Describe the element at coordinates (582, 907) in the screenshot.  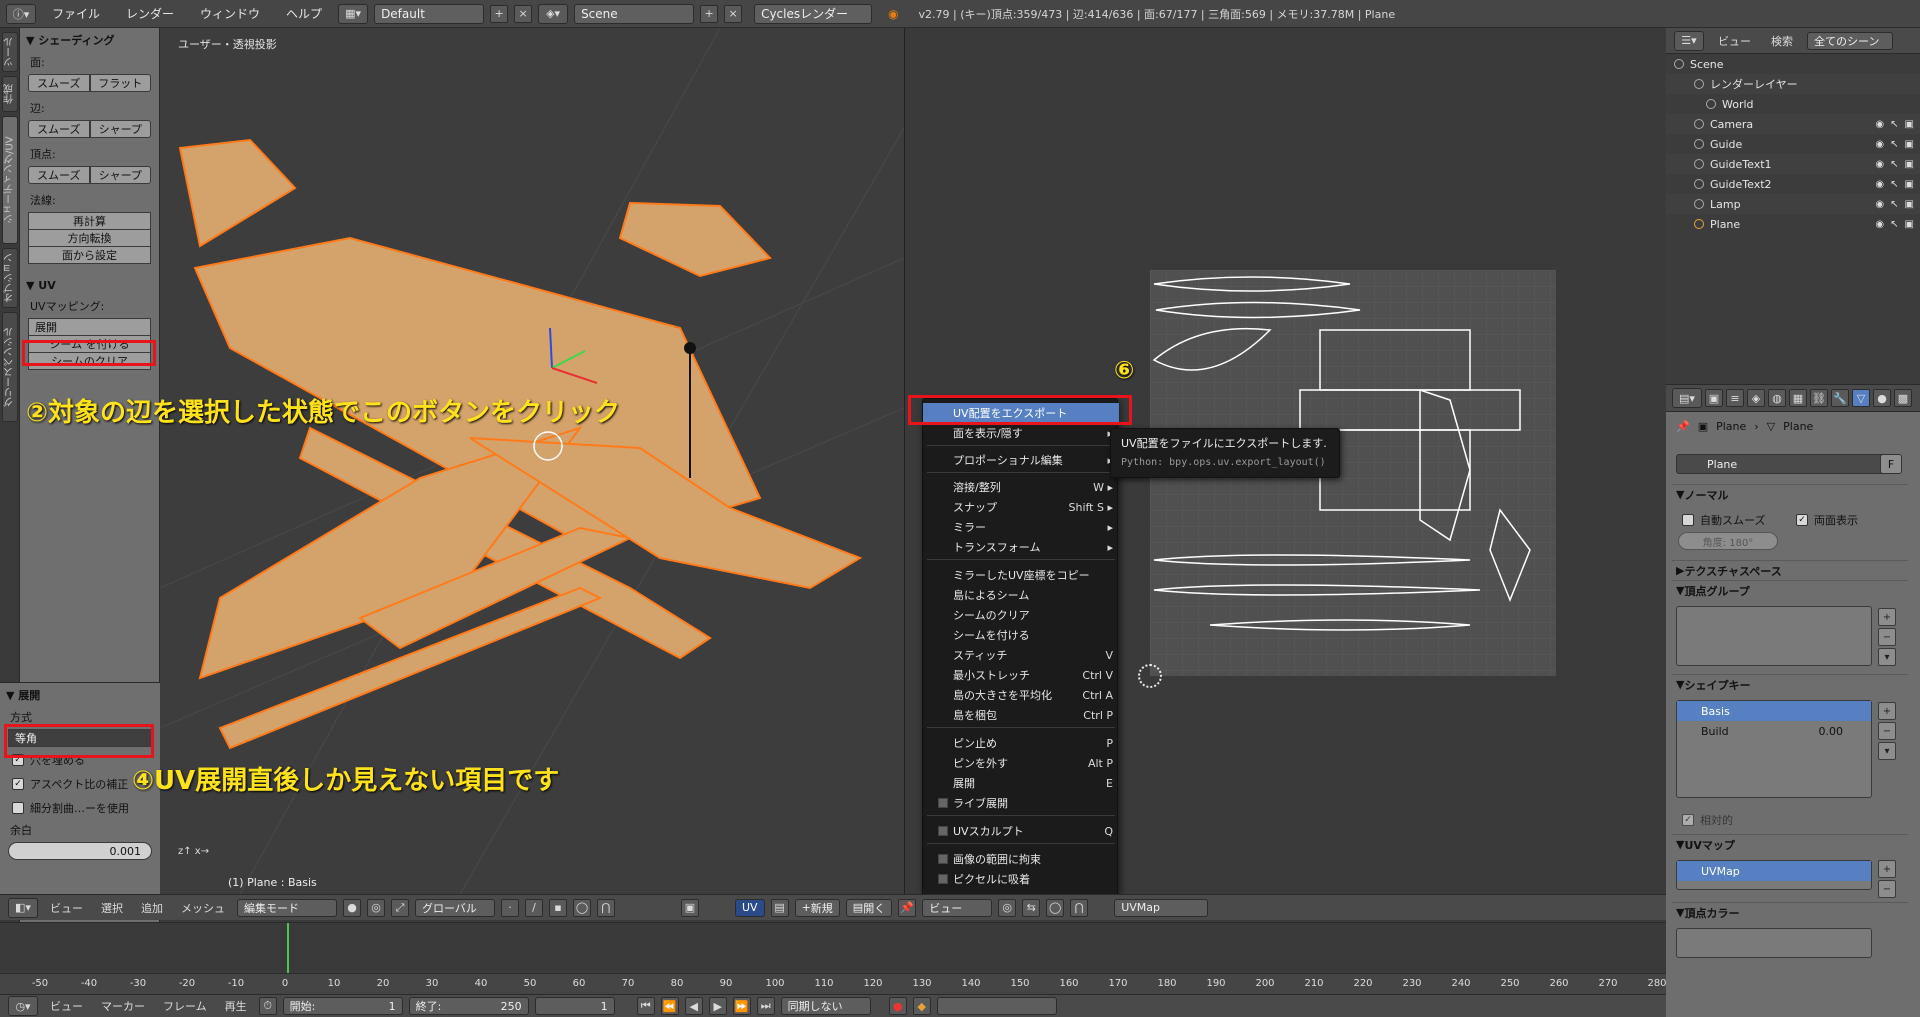
I see `proportional-edit-icon: ◯` at that location.